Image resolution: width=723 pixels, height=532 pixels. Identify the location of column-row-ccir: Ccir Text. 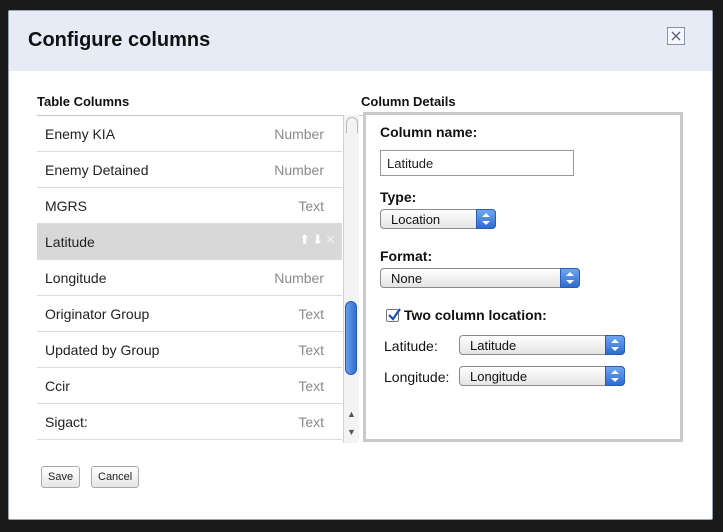
(189, 386).